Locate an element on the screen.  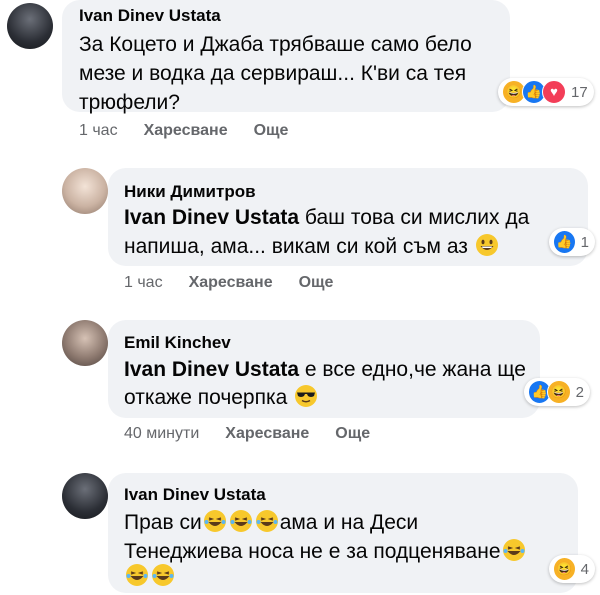
comment-author: Emil Kinchev is located at coordinates (177, 343).